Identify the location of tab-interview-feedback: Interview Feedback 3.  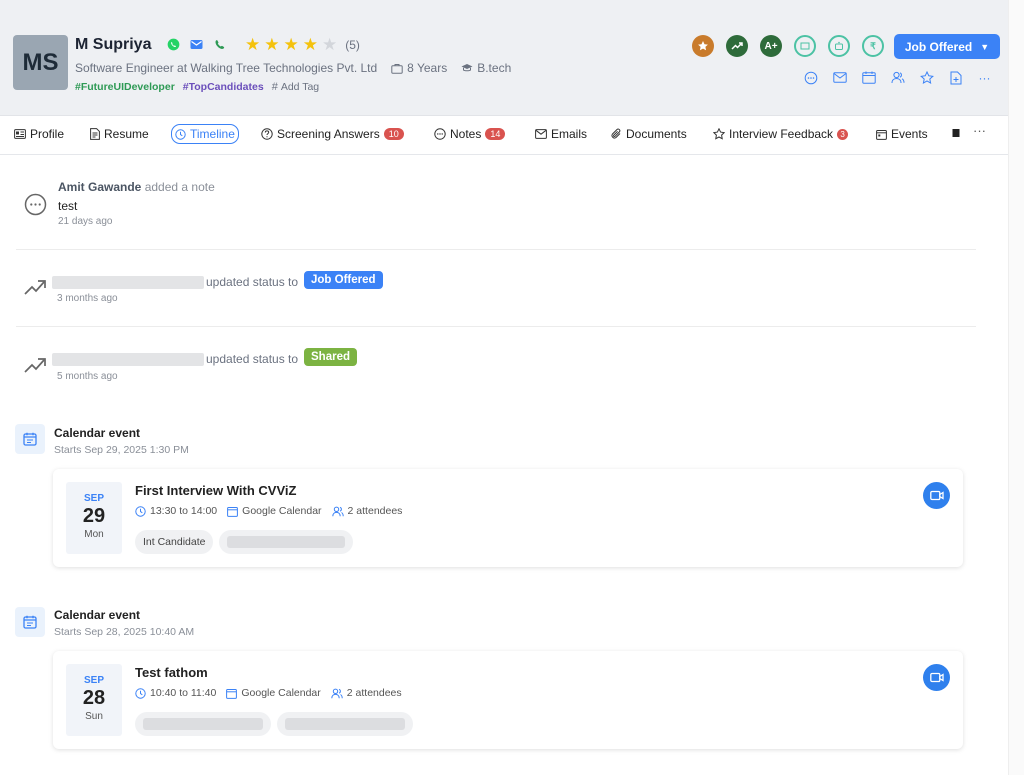
(781, 134).